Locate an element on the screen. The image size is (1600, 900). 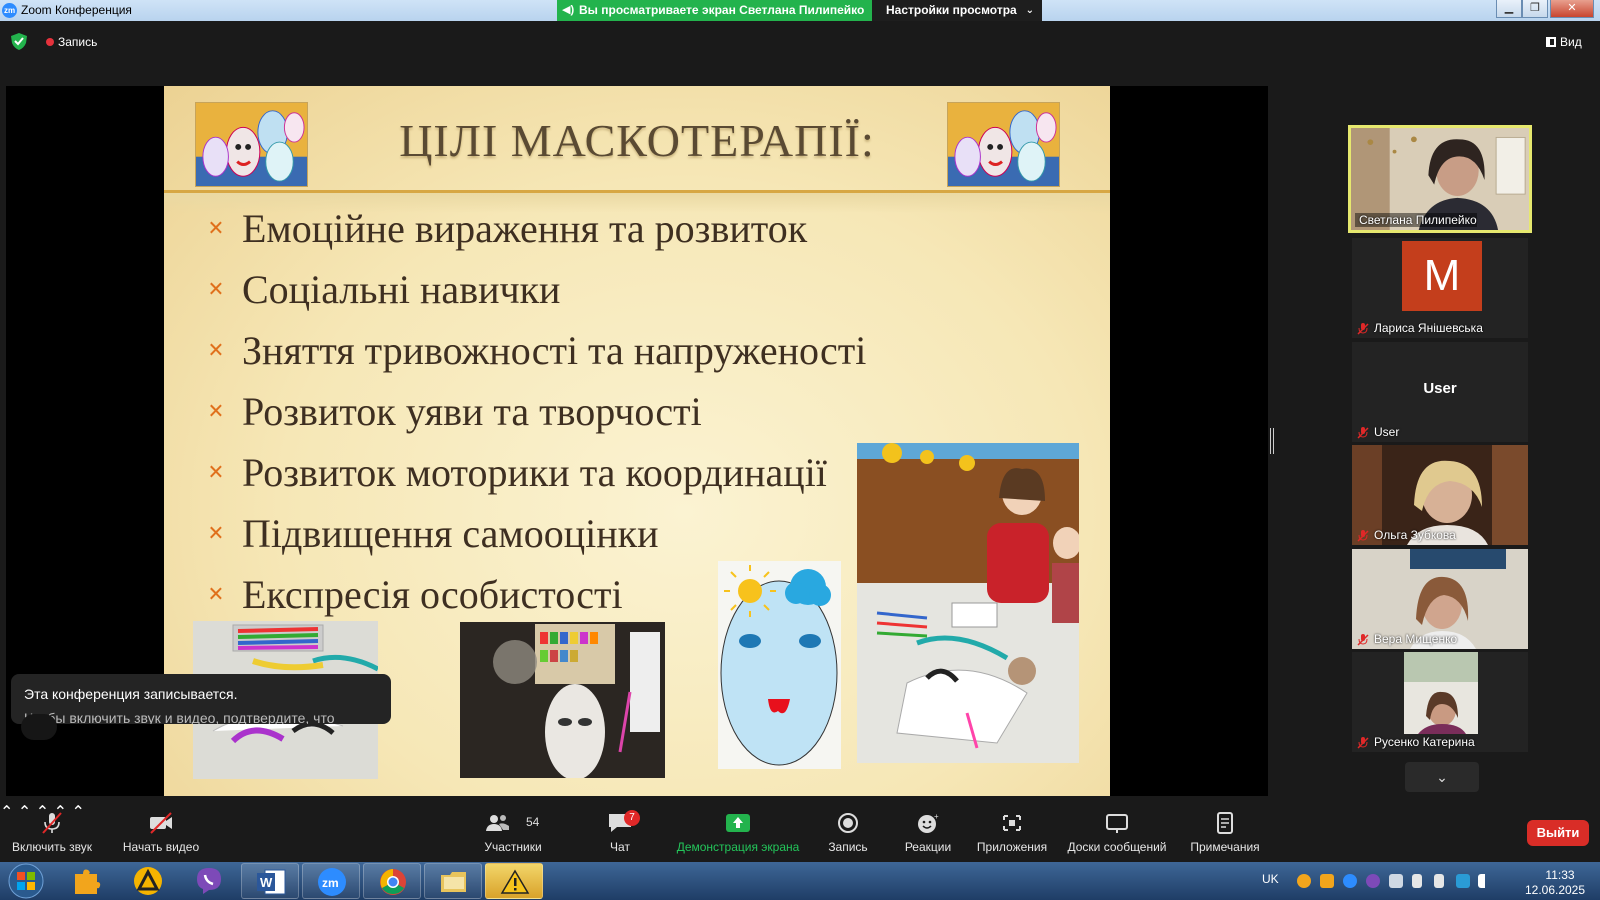
start-video-button: Начать видео is located at coordinates (161, 832).